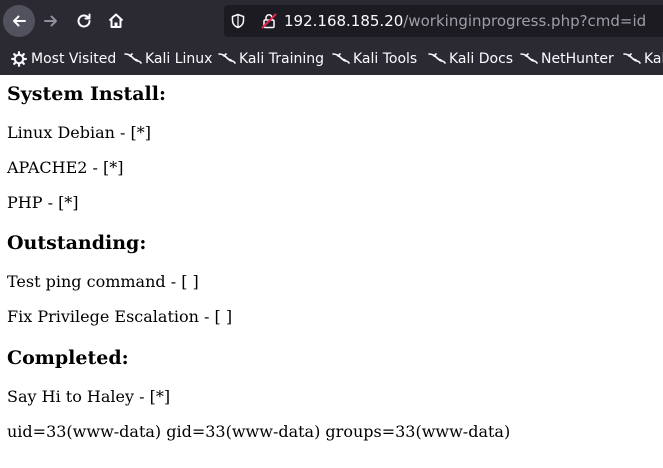  Describe the element at coordinates (74, 59) in the screenshot. I see `bookmark-label: Most Visited` at that location.